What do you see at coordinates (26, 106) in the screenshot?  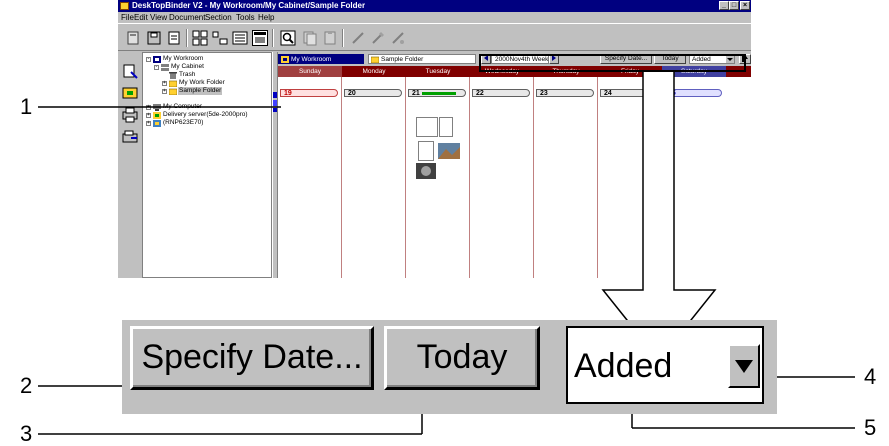 I see `callout-1: 1` at bounding box center [26, 106].